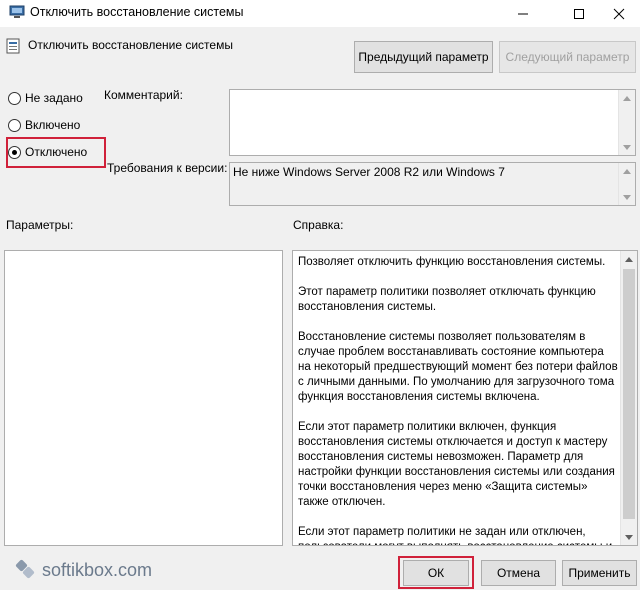  Describe the element at coordinates (518, 573) in the screenshot. I see `cancel-button: Отмена` at that location.